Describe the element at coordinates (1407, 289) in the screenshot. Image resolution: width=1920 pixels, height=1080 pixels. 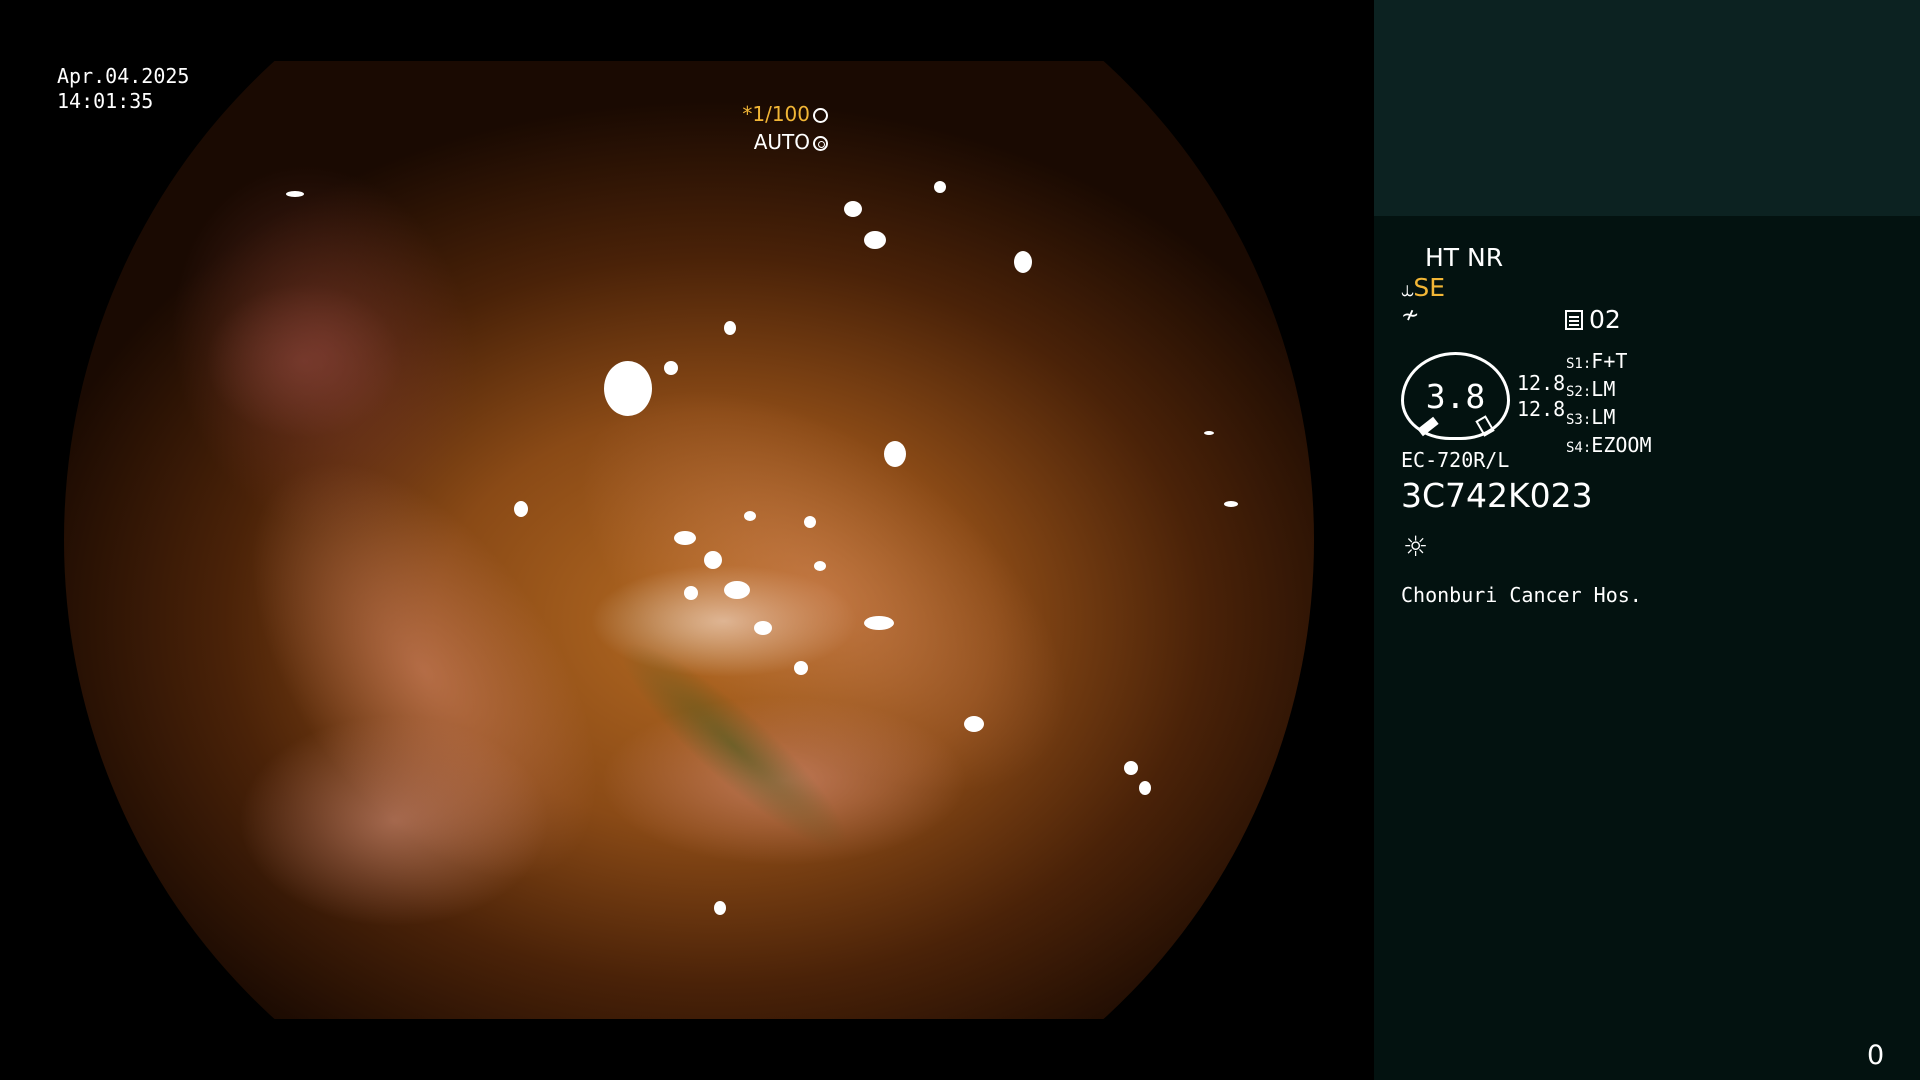
I see `scope-tip-icon: ⥿` at that location.